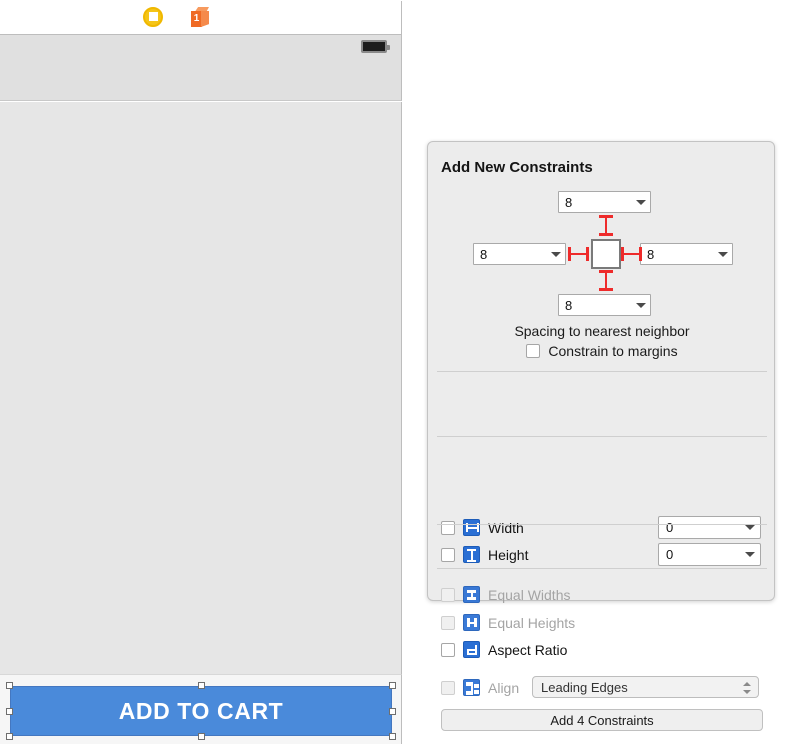  I want to click on height-label: Height, so click(508, 554).